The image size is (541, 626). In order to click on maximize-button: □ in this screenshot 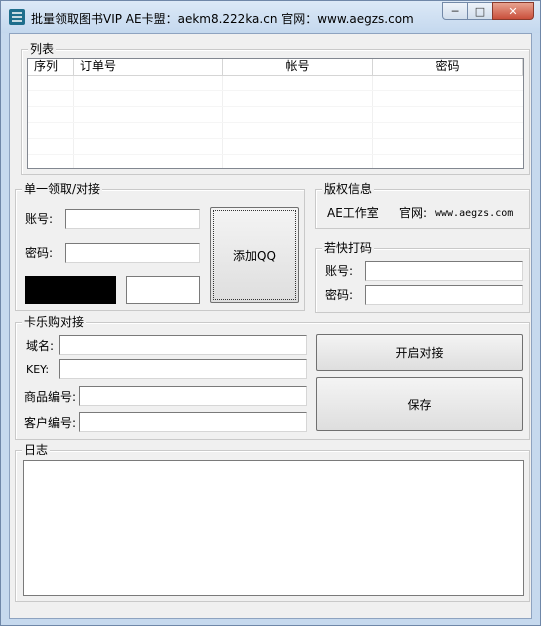, I will do `click(480, 11)`.